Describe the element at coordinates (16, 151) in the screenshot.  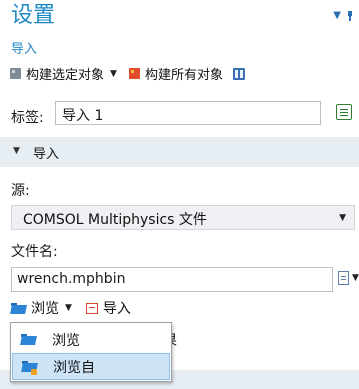
I see `collapse-arrow-icon: ▼` at that location.